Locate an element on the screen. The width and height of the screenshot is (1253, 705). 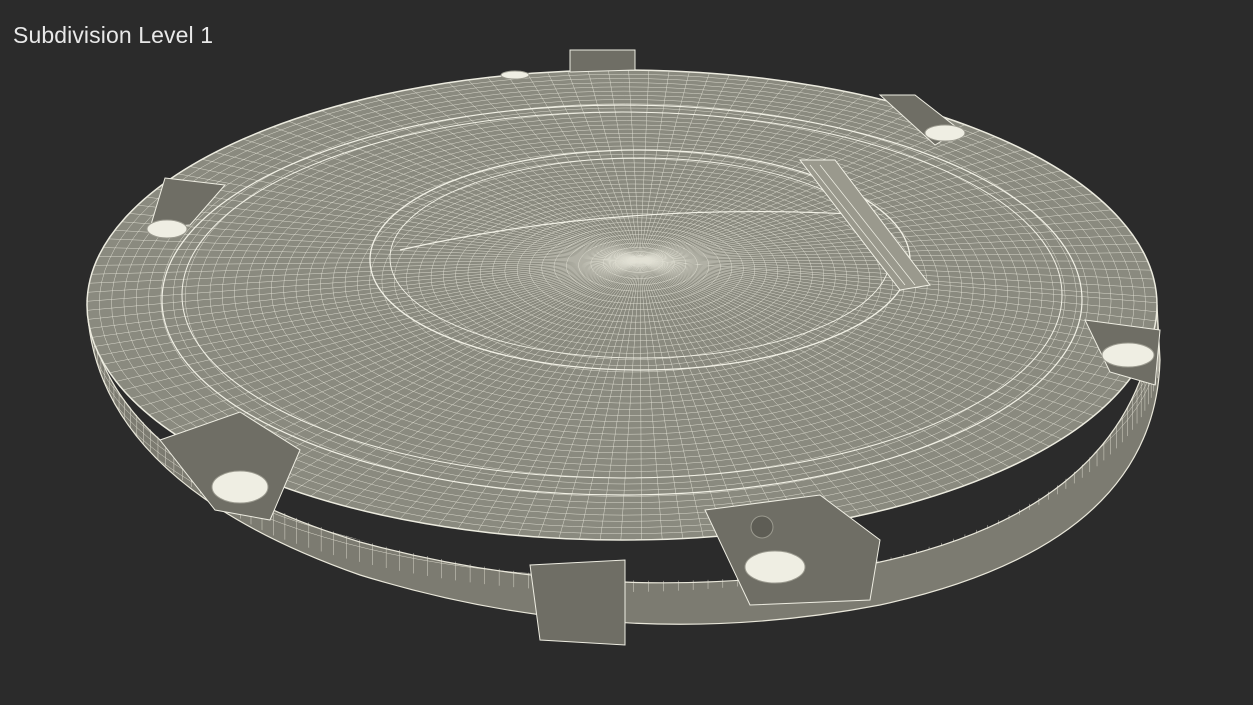
subdivision-level-label: Subdivision Level 1 is located at coordinates (113, 35).